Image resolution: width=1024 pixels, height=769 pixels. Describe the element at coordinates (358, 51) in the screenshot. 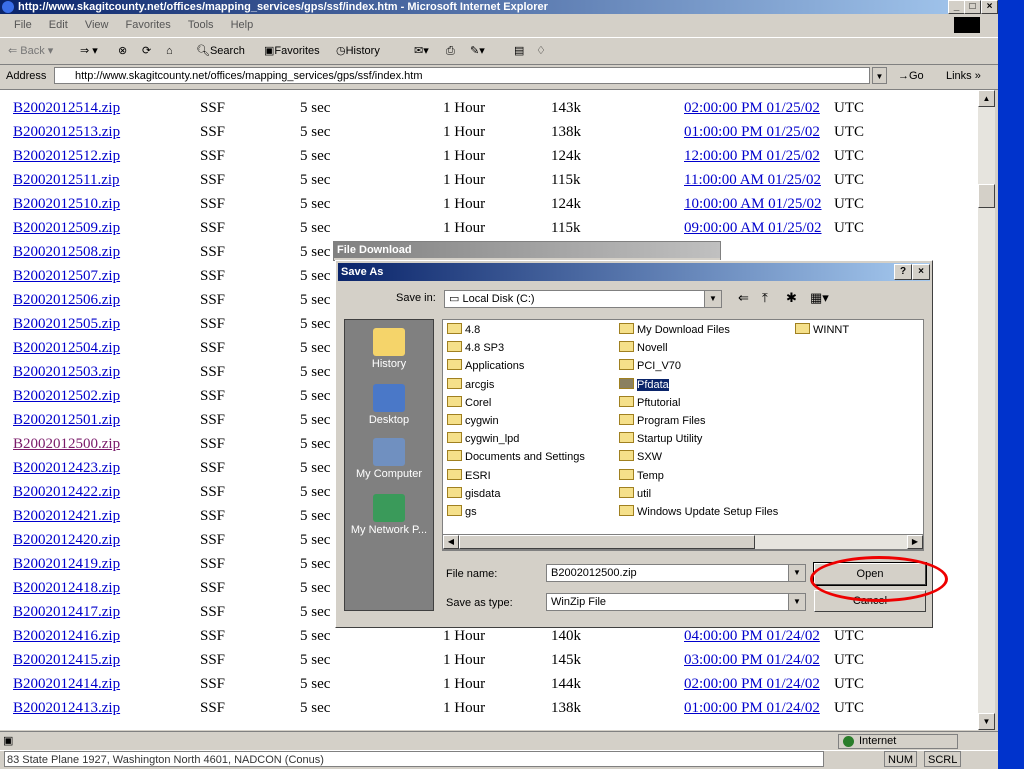

I see `history-button: ◷History` at that location.